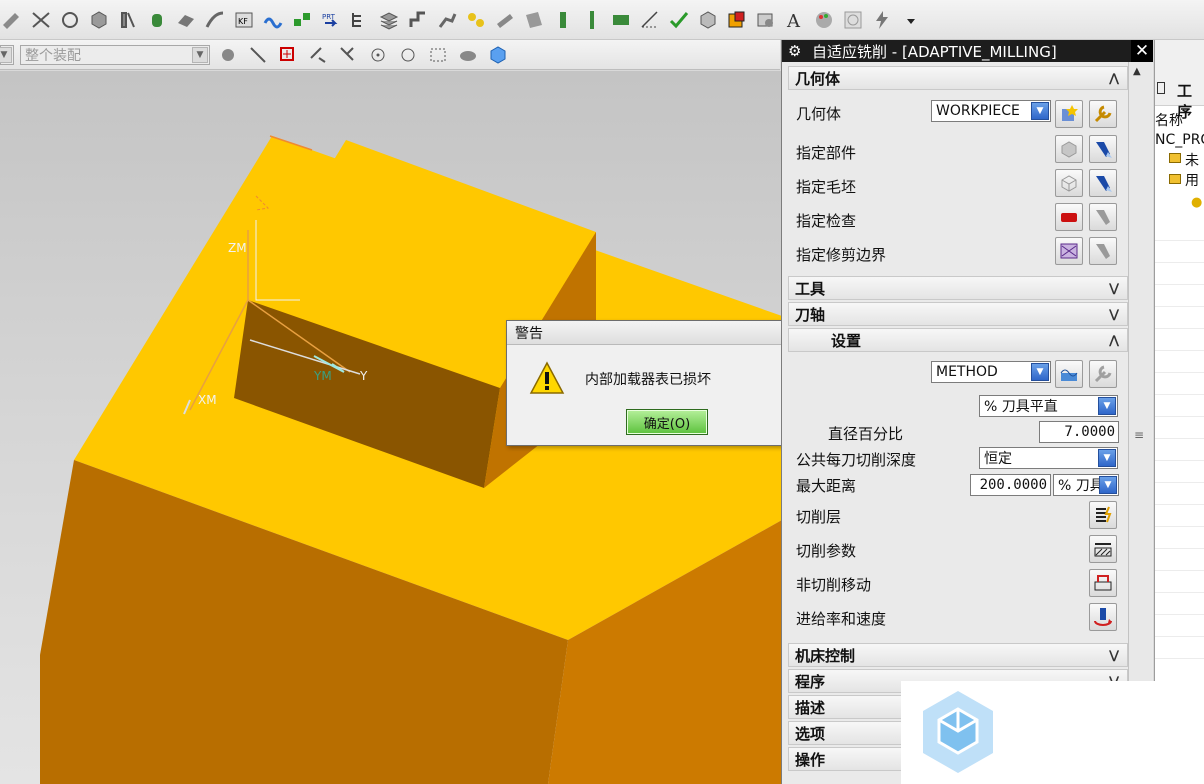 The height and width of the screenshot is (784, 1204). What do you see at coordinates (1194, 170) in the screenshot?
I see `unused-items-node: 未用` at bounding box center [1194, 170].